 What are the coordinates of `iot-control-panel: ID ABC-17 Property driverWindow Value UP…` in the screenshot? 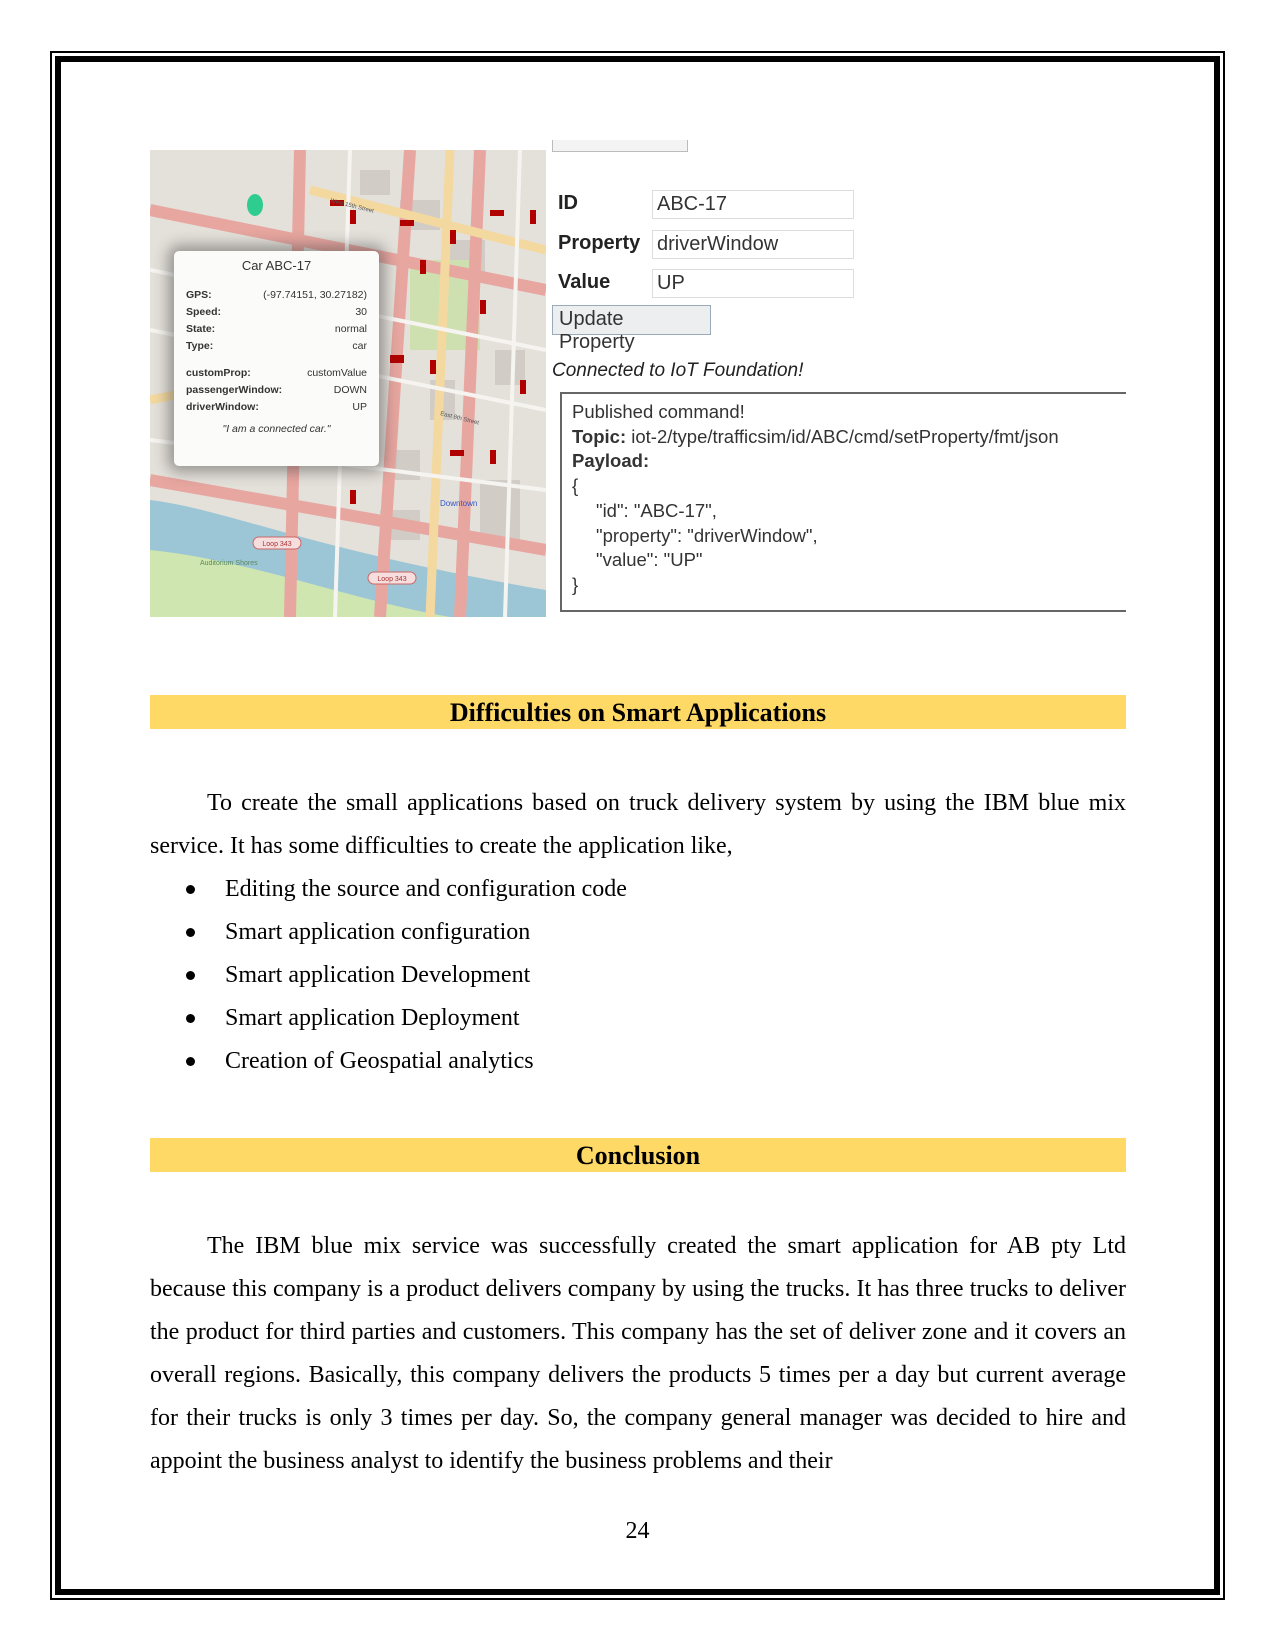 It's located at (837, 378).